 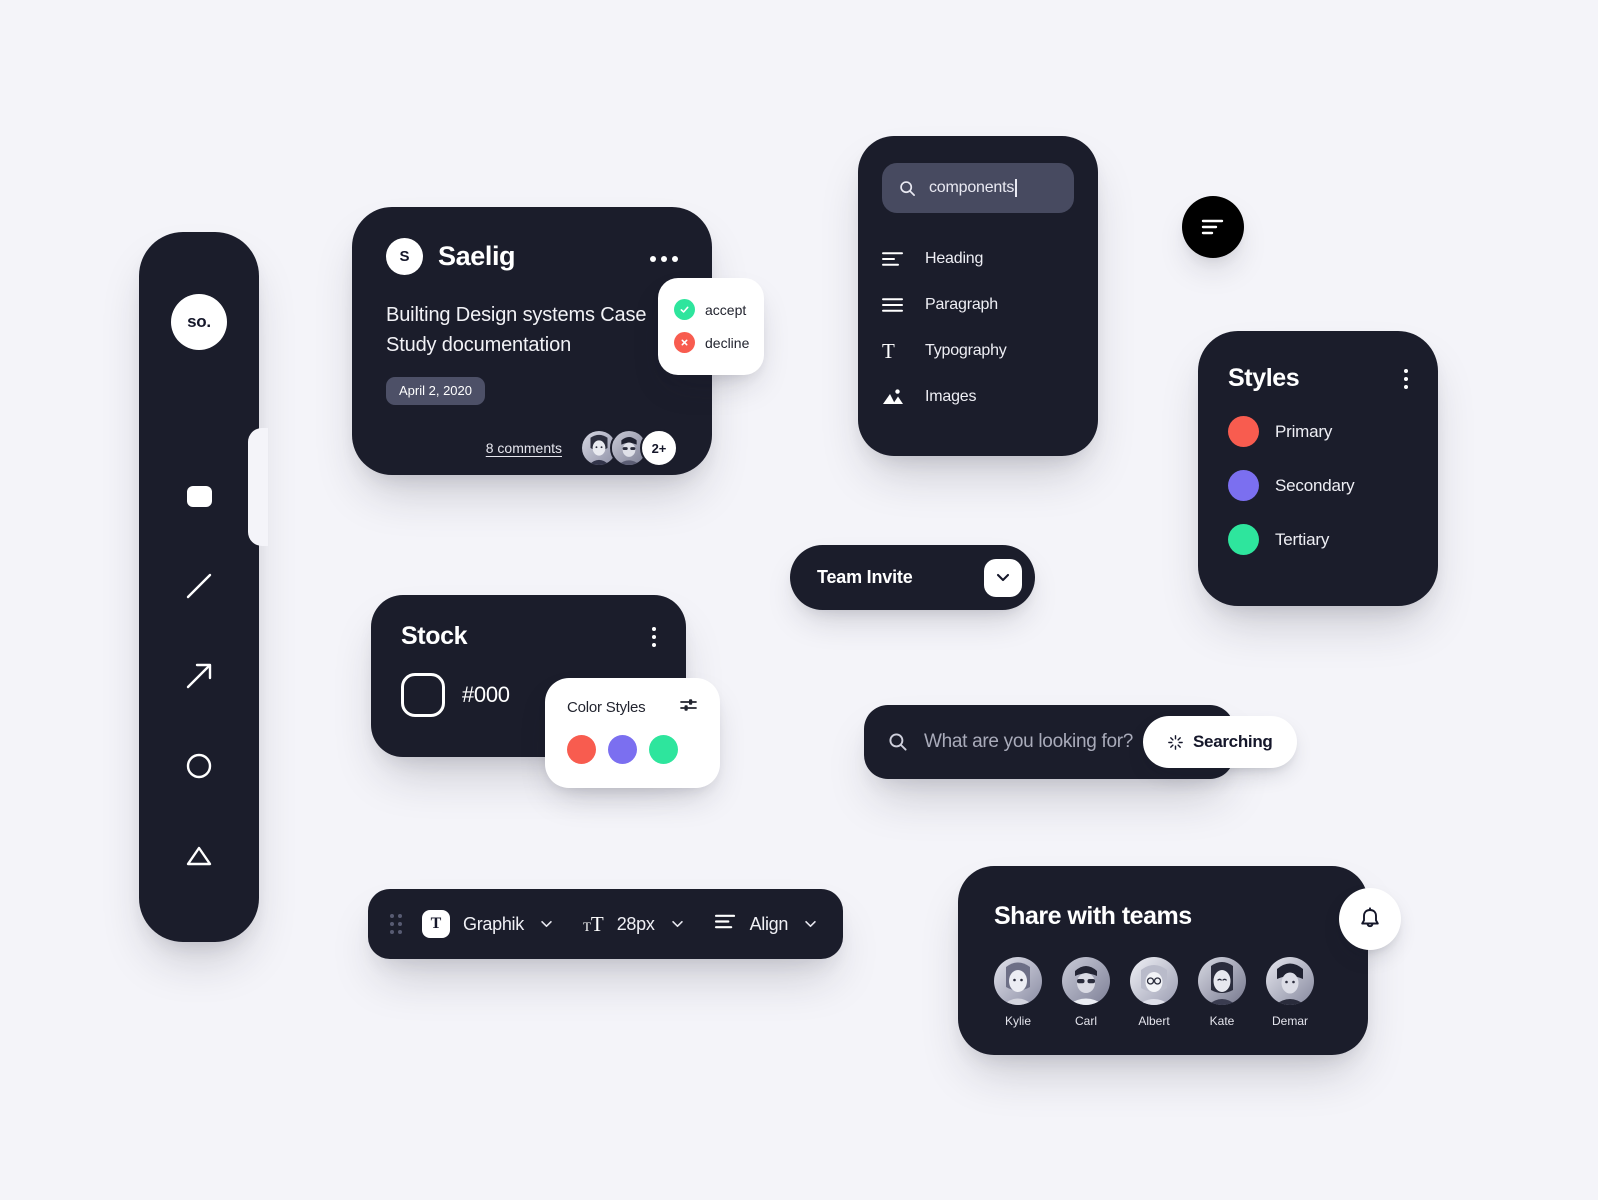 I want to click on drag-grip-icon, so click(x=396, y=924).